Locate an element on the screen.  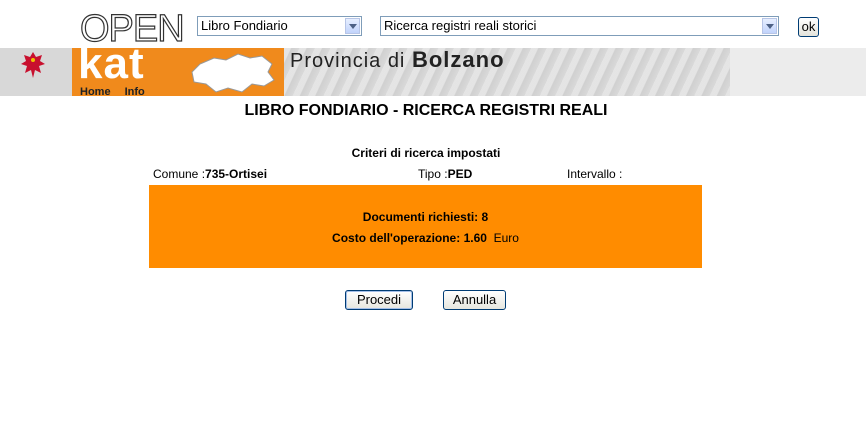
province-name: Bolzano is located at coordinates (458, 59).